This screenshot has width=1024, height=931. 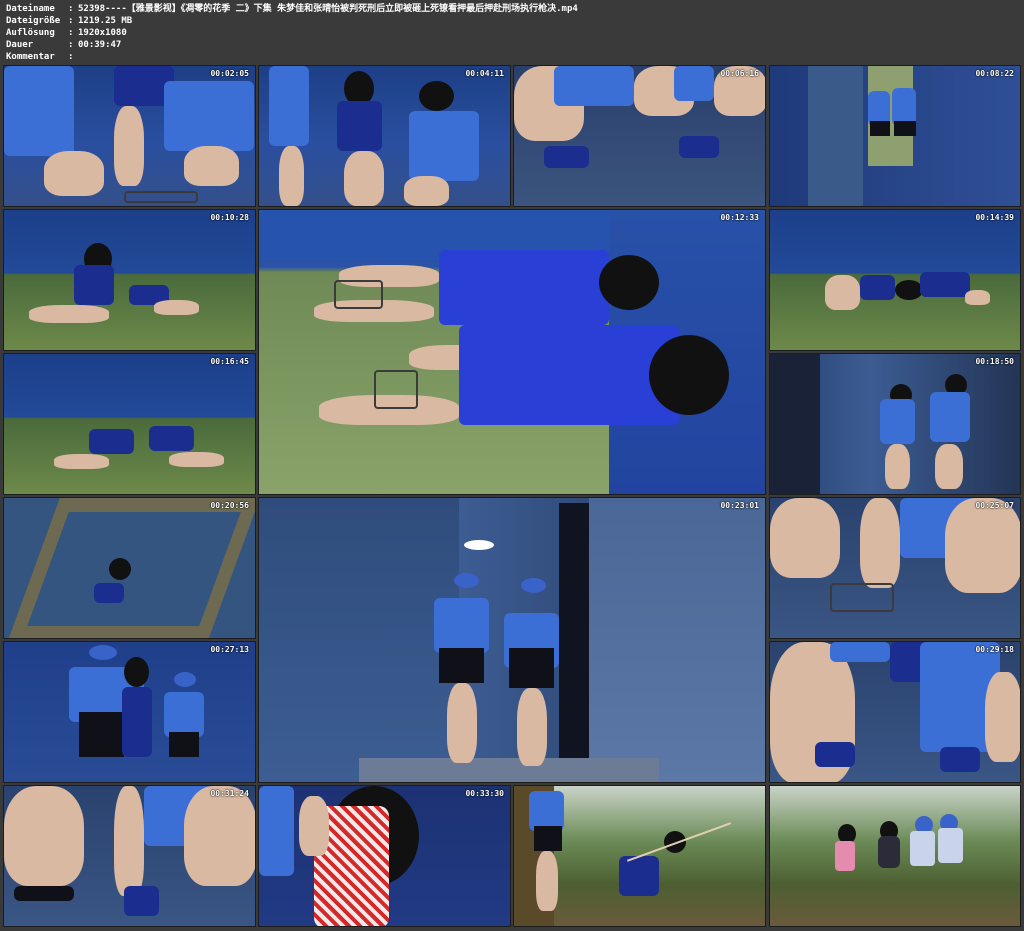 What do you see at coordinates (100, 45) in the screenshot?
I see `duration-value: 00:39:47` at bounding box center [100, 45].